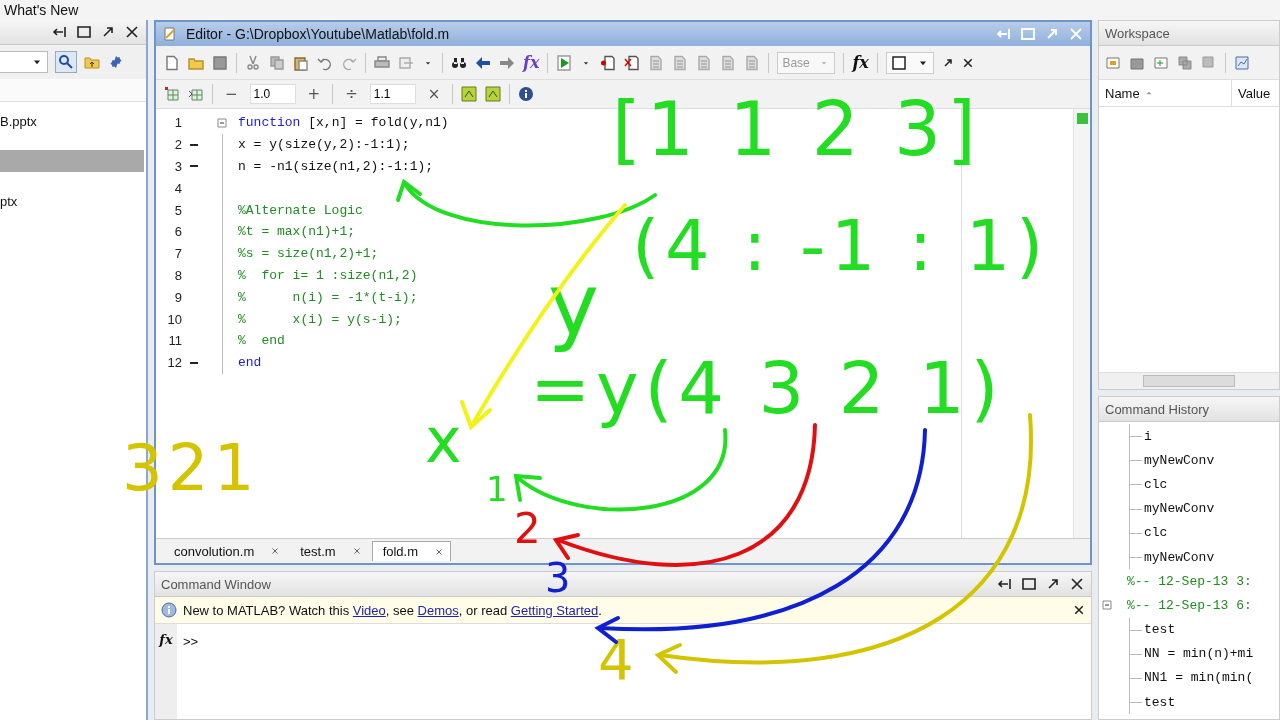  Describe the element at coordinates (24, 62) in the screenshot. I see `path-dropdown` at that location.